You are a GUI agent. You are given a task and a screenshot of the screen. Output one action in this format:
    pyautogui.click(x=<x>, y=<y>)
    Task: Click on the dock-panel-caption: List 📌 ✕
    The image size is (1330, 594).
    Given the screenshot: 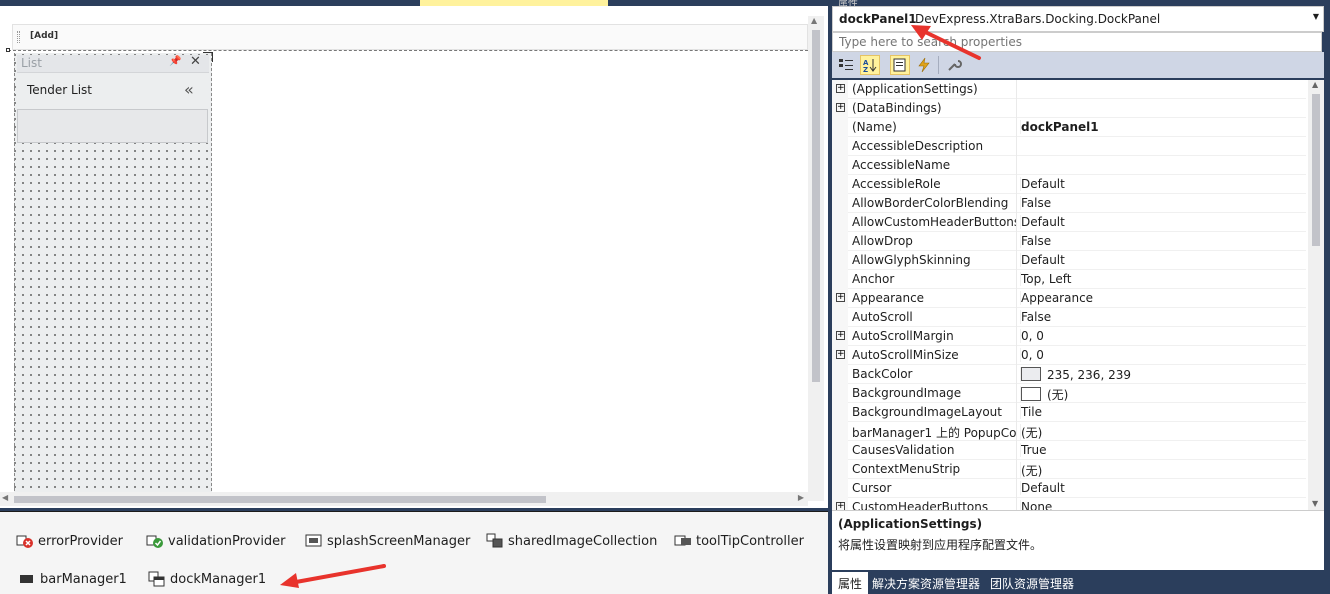 What is the action you would take?
    pyautogui.click(x=113, y=63)
    